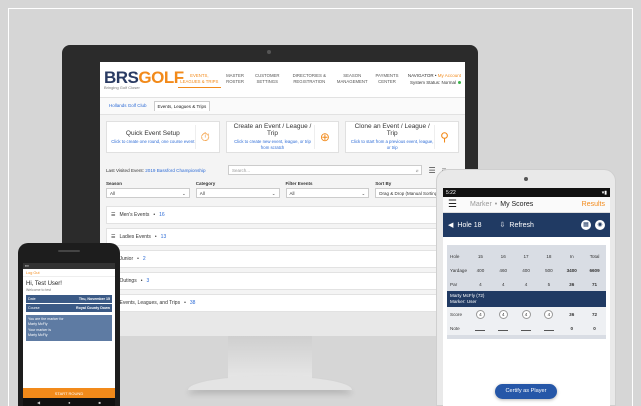 The height and width of the screenshot is (406, 641). Describe the element at coordinates (481, 204) in the screenshot. I see `tab-marker: Marker` at that location.